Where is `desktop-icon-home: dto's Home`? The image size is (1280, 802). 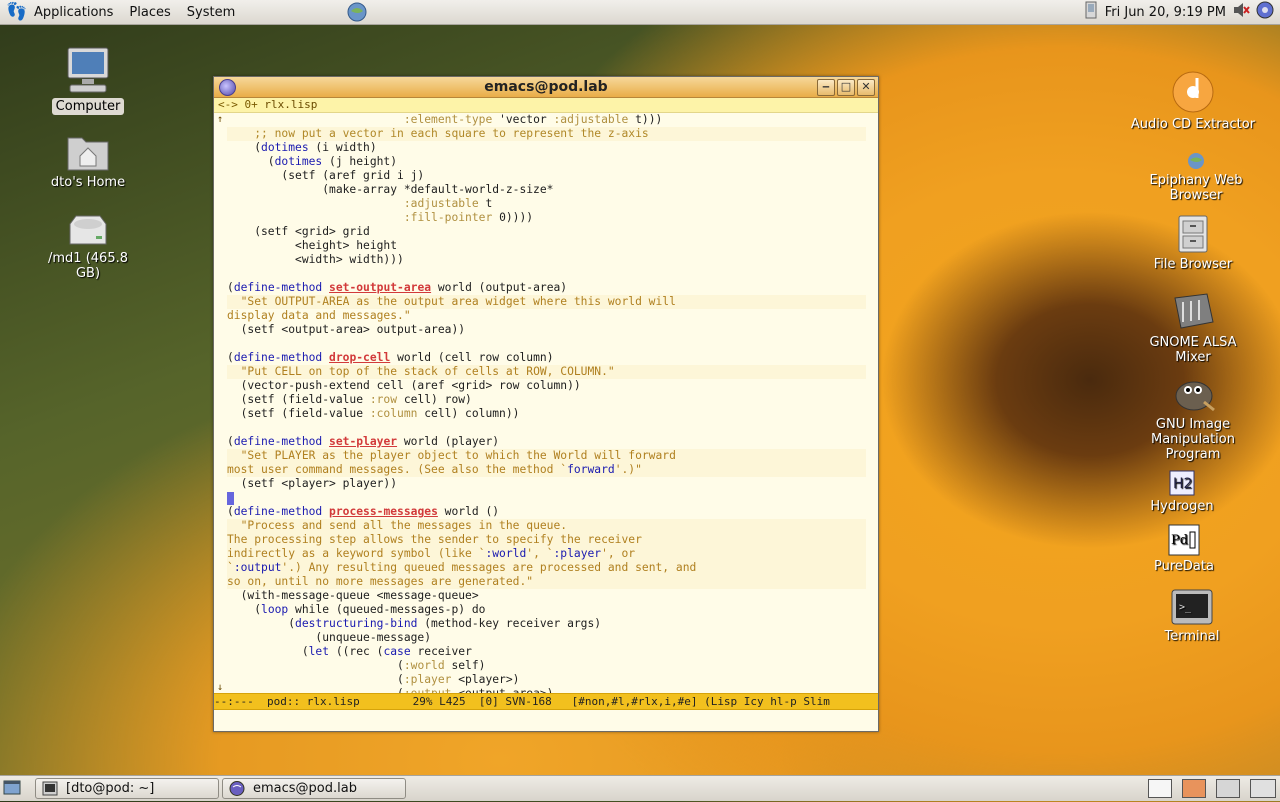 desktop-icon-home: dto's Home is located at coordinates (88, 161).